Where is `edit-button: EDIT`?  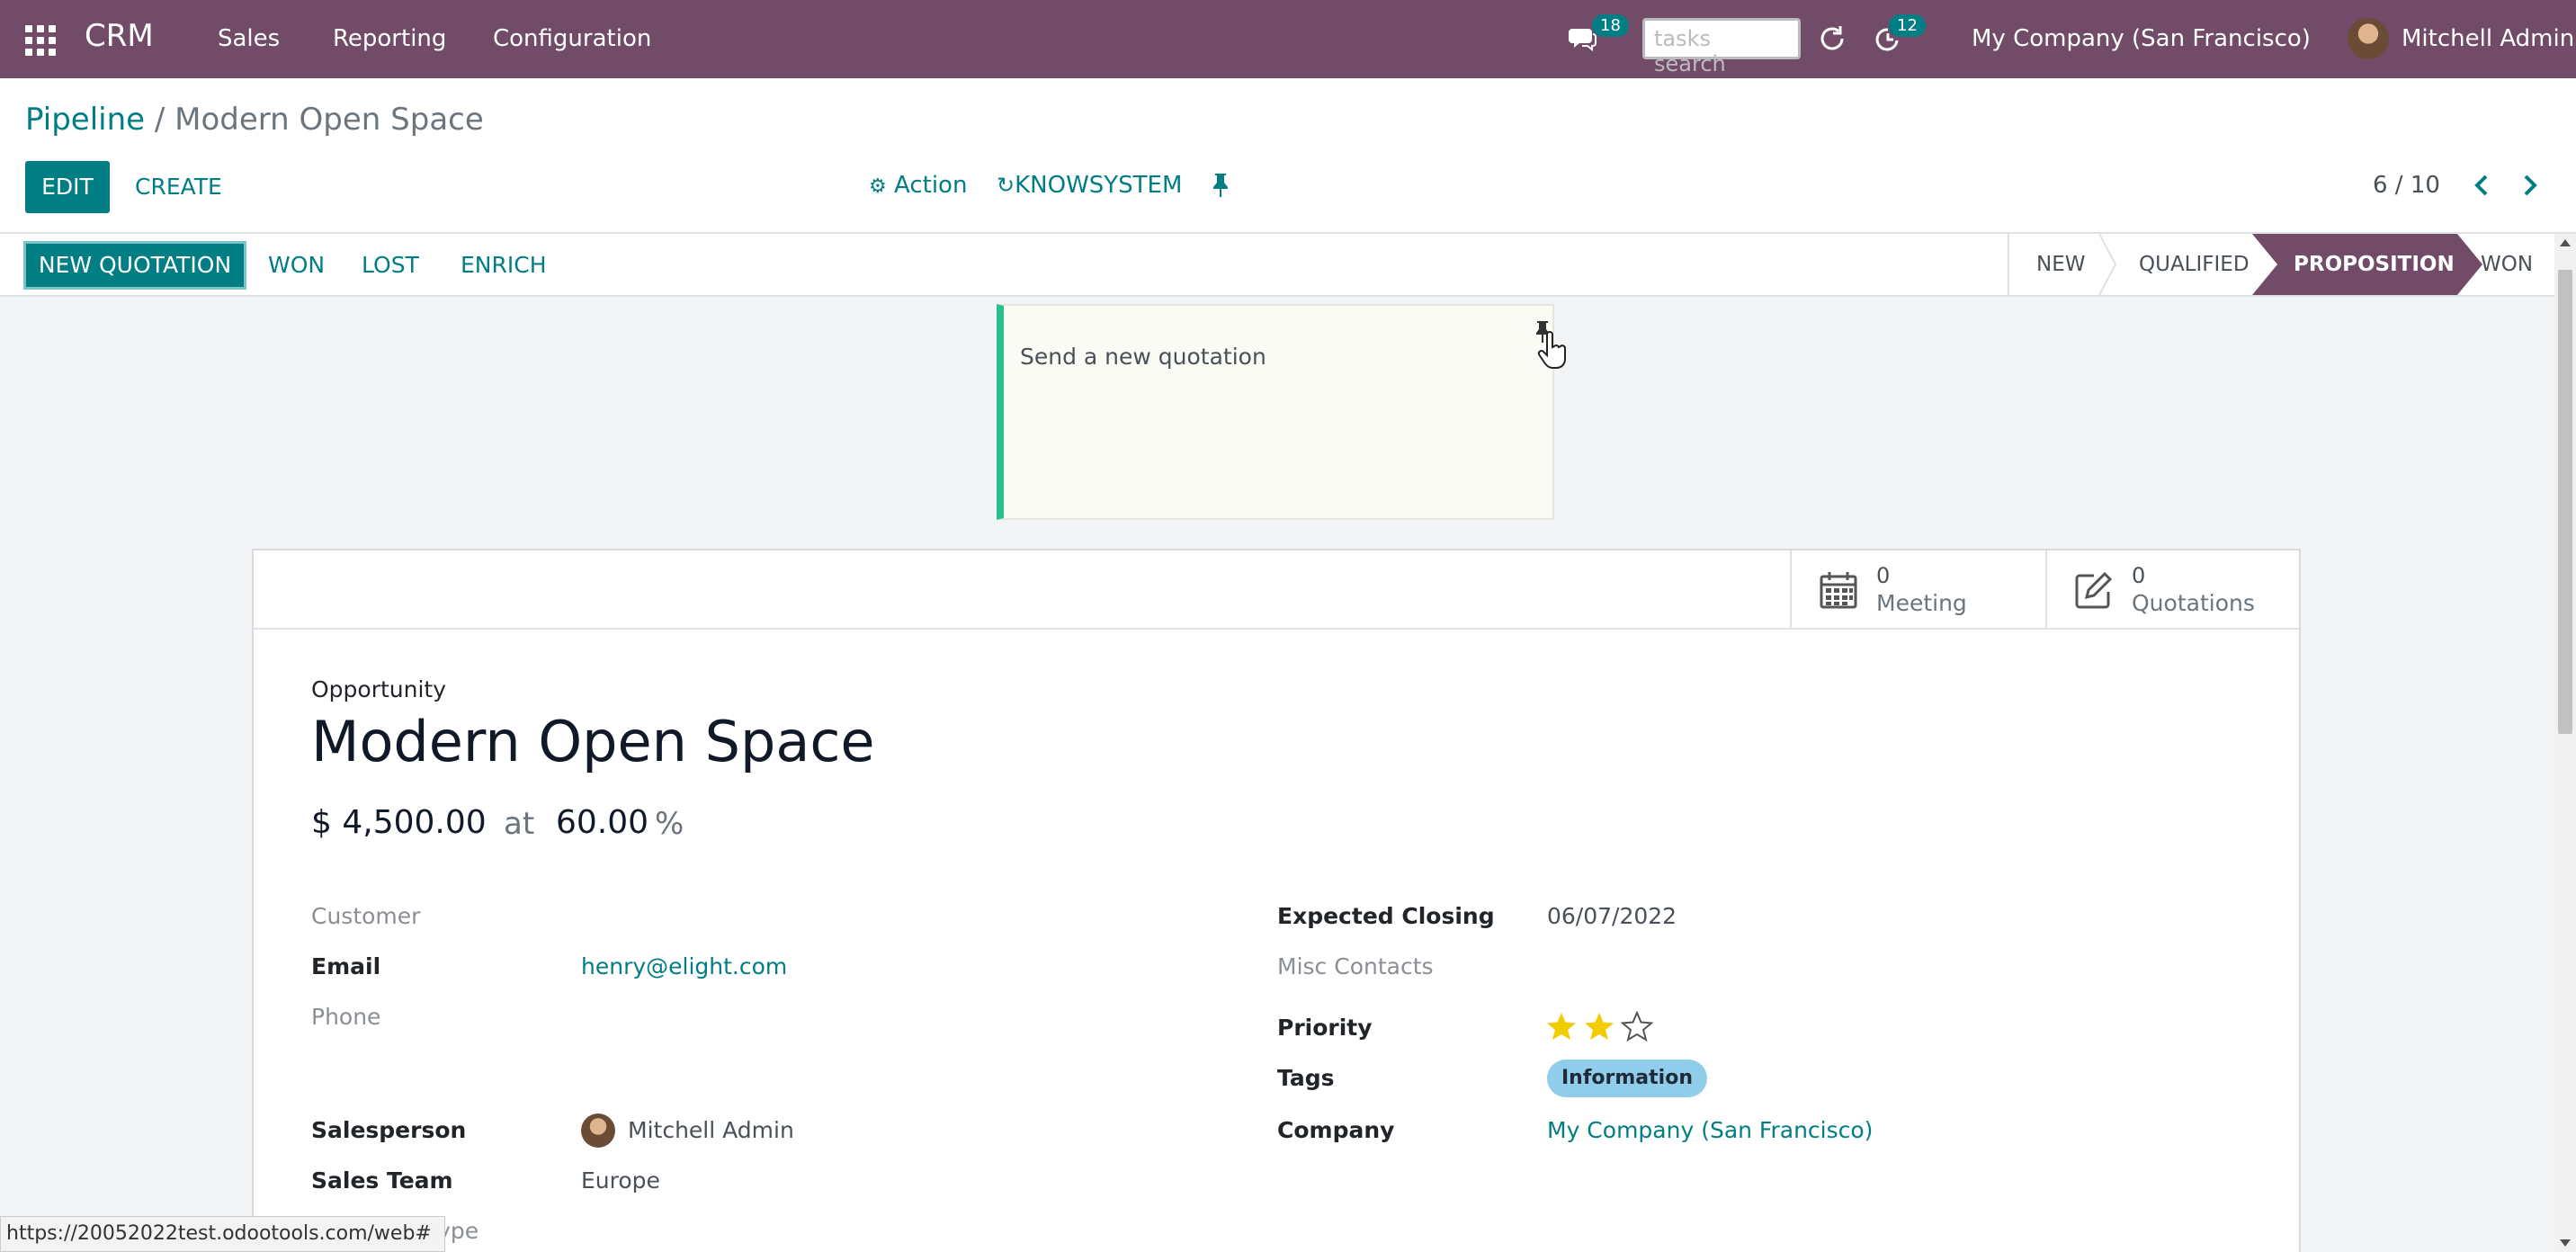 edit-button: EDIT is located at coordinates (67, 187).